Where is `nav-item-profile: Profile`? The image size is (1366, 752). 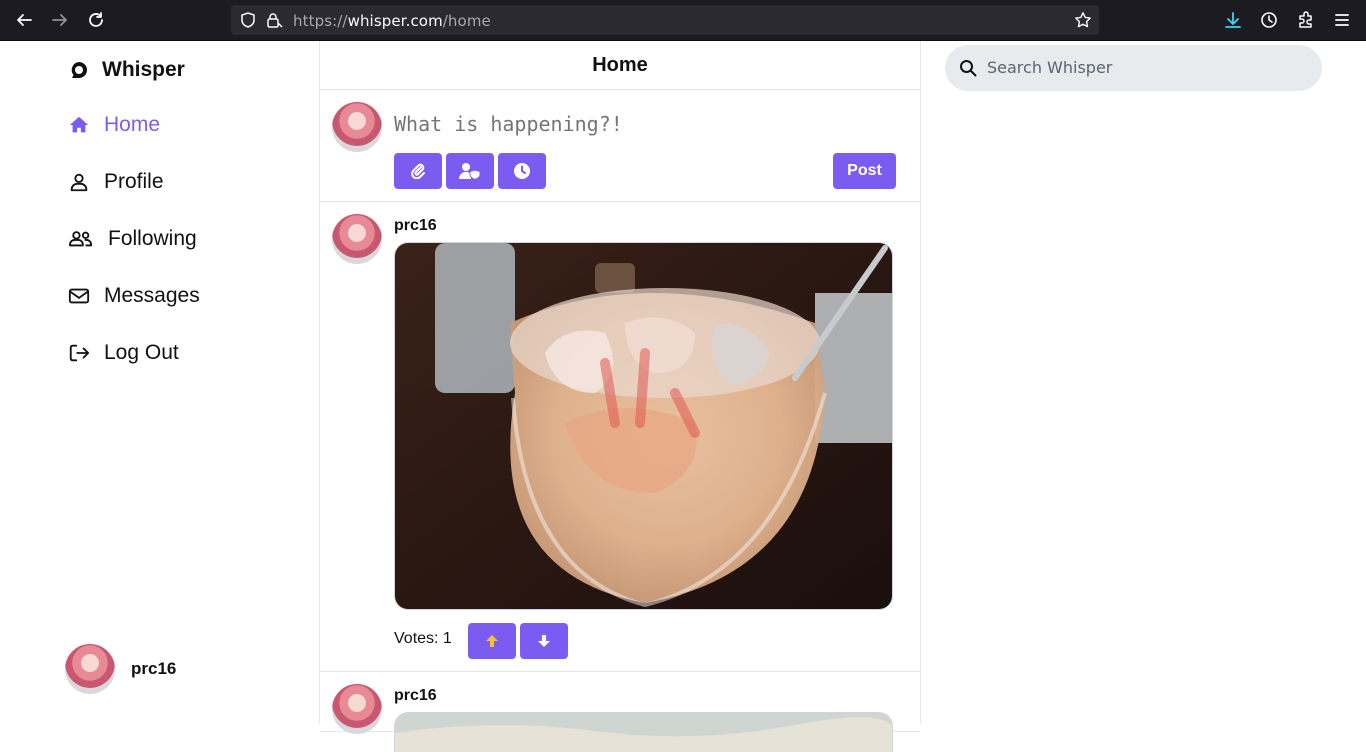
nav-item-profile: Profile is located at coordinates (116, 182).